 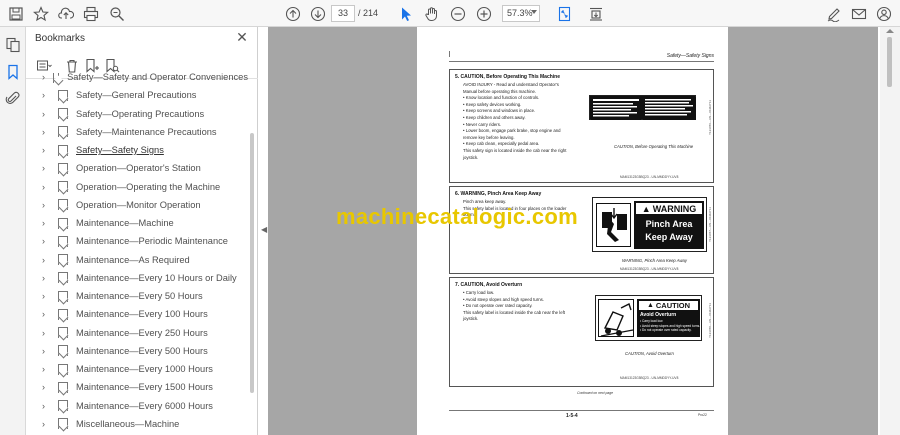 I want to click on side-reference-code: T123458—UN—01MAY11, so click(x=710, y=320).